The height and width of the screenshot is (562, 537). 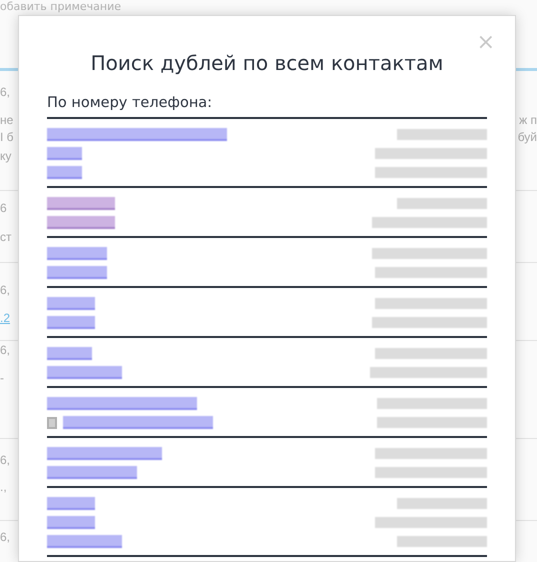 What do you see at coordinates (61, 7) in the screenshot?
I see `background-text: обавить примечание` at bounding box center [61, 7].